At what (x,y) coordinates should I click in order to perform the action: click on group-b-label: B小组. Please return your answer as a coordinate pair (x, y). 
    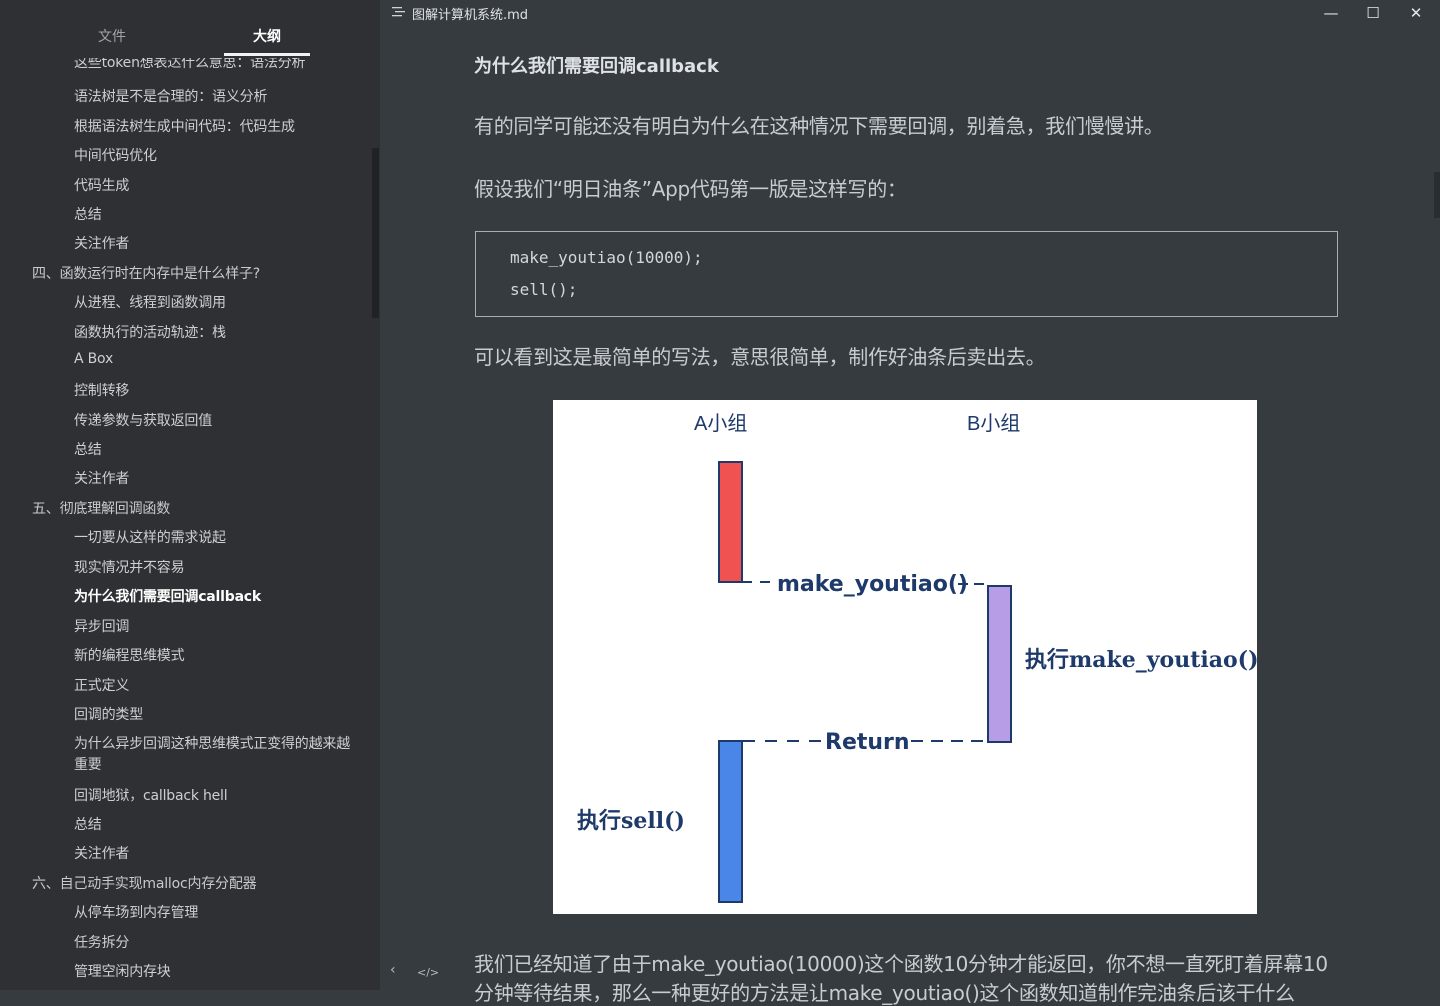
    Looking at the image, I should click on (993, 423).